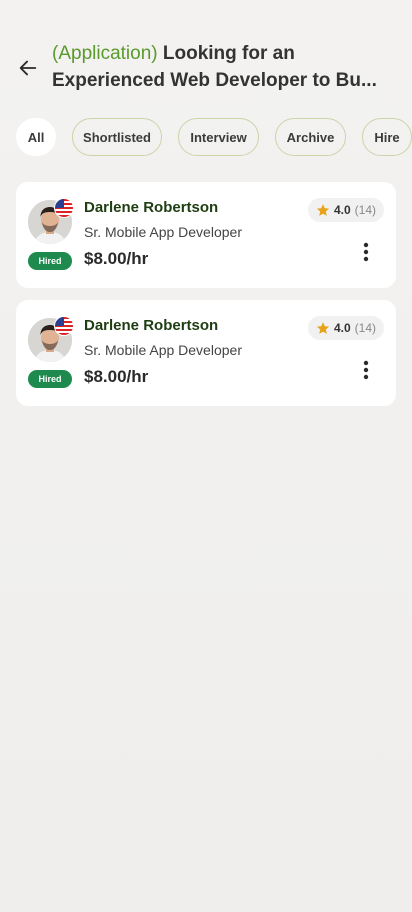 Image resolution: width=412 pixels, height=912 pixels. What do you see at coordinates (387, 137) in the screenshot?
I see `filter-chip-hire: Hire` at bounding box center [387, 137].